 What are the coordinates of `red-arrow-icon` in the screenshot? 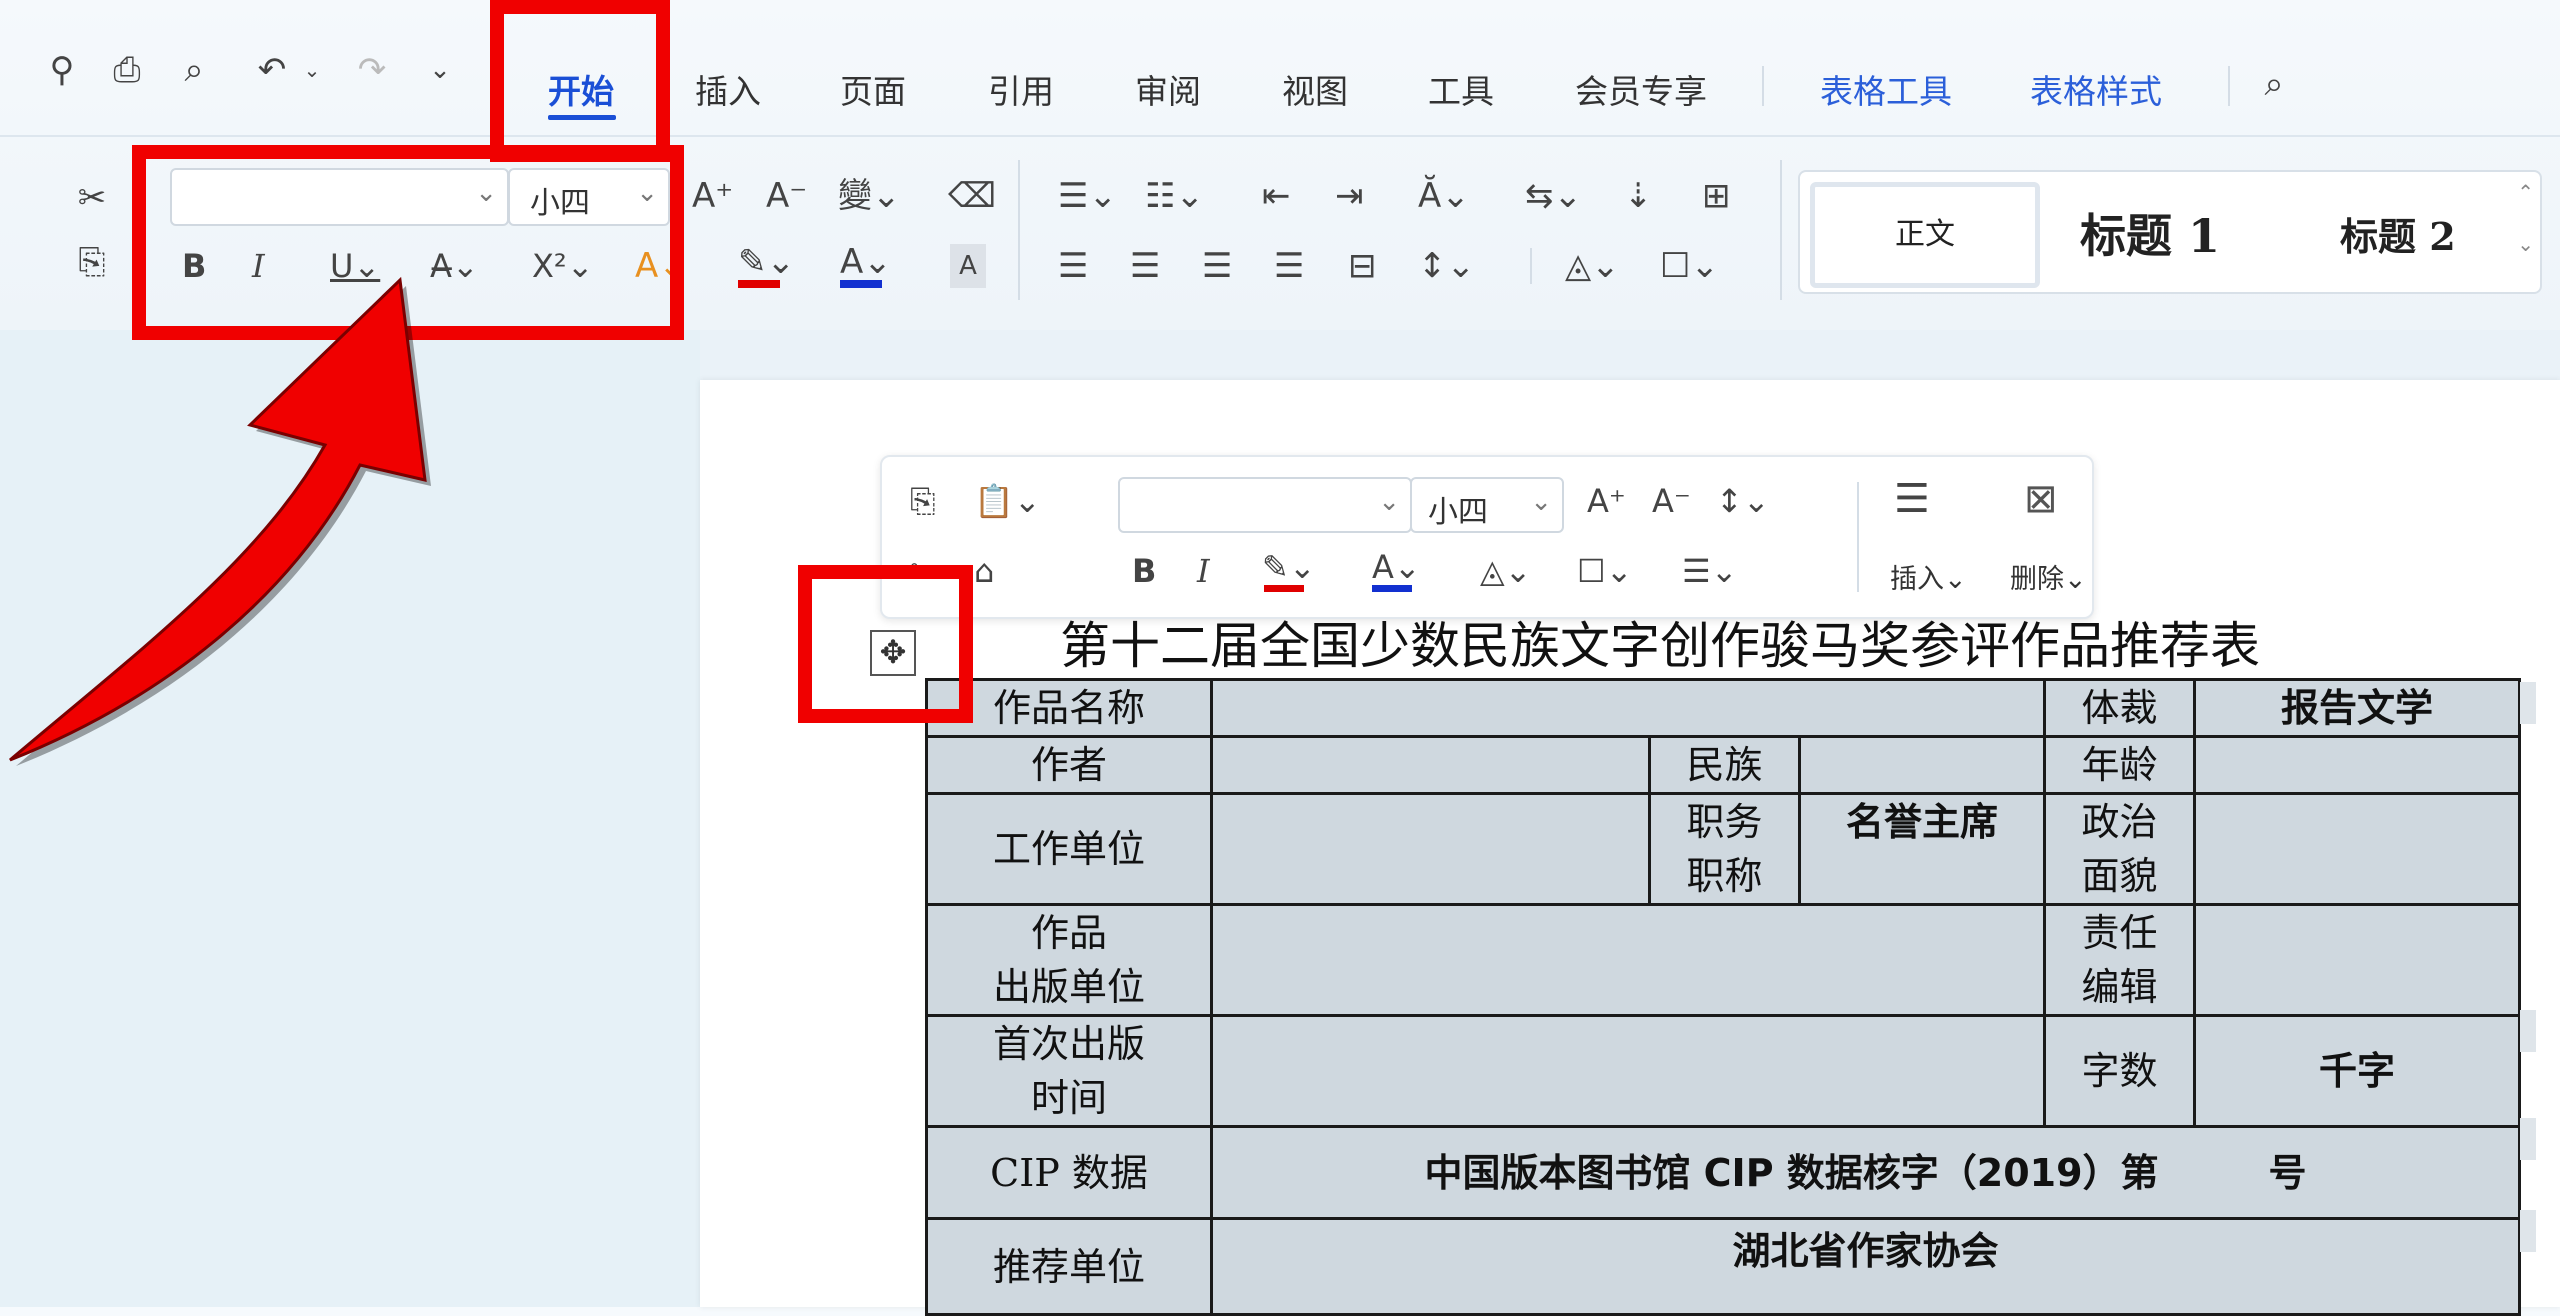 It's located at (218, 519).